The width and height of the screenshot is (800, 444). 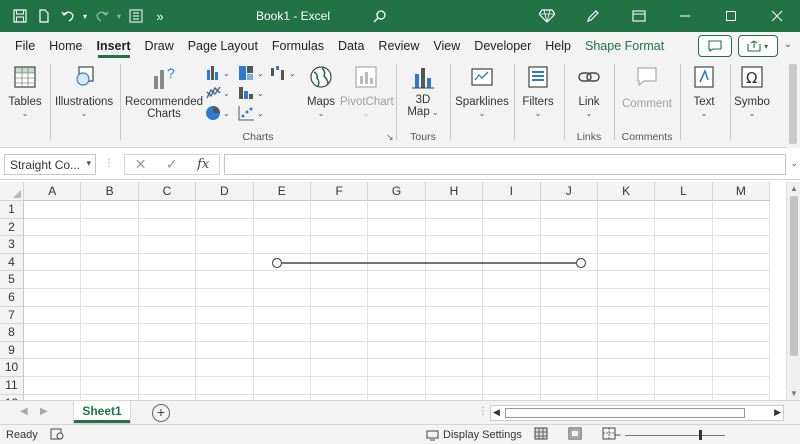 I want to click on tab-developer: Developer, so click(x=502, y=46).